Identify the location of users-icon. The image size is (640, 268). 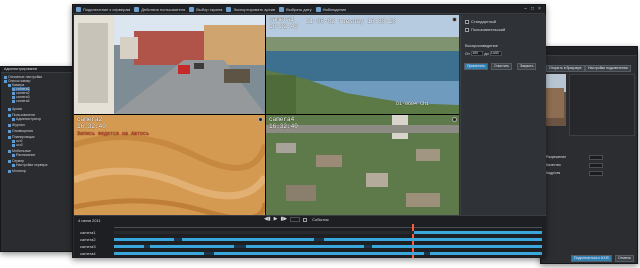
(9, 115).